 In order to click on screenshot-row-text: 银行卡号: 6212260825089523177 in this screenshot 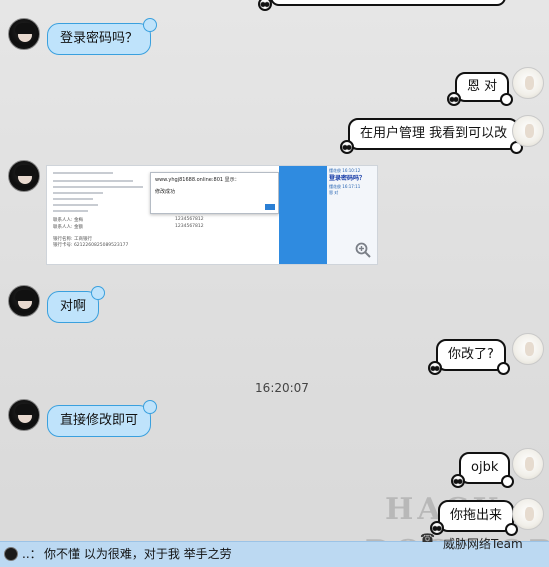, I will do `click(91, 245)`.